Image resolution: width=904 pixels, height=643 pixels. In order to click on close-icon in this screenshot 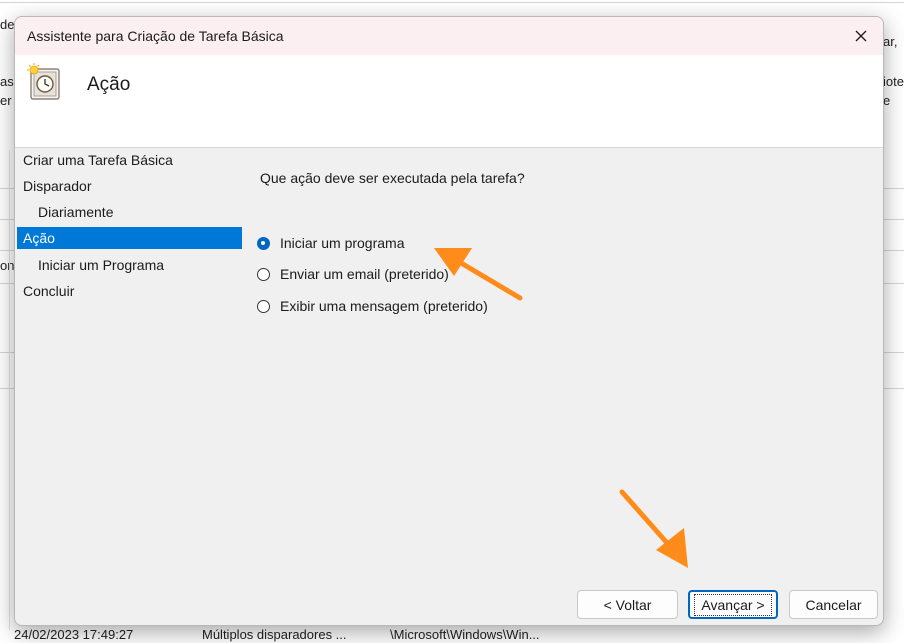, I will do `click(861, 36)`.